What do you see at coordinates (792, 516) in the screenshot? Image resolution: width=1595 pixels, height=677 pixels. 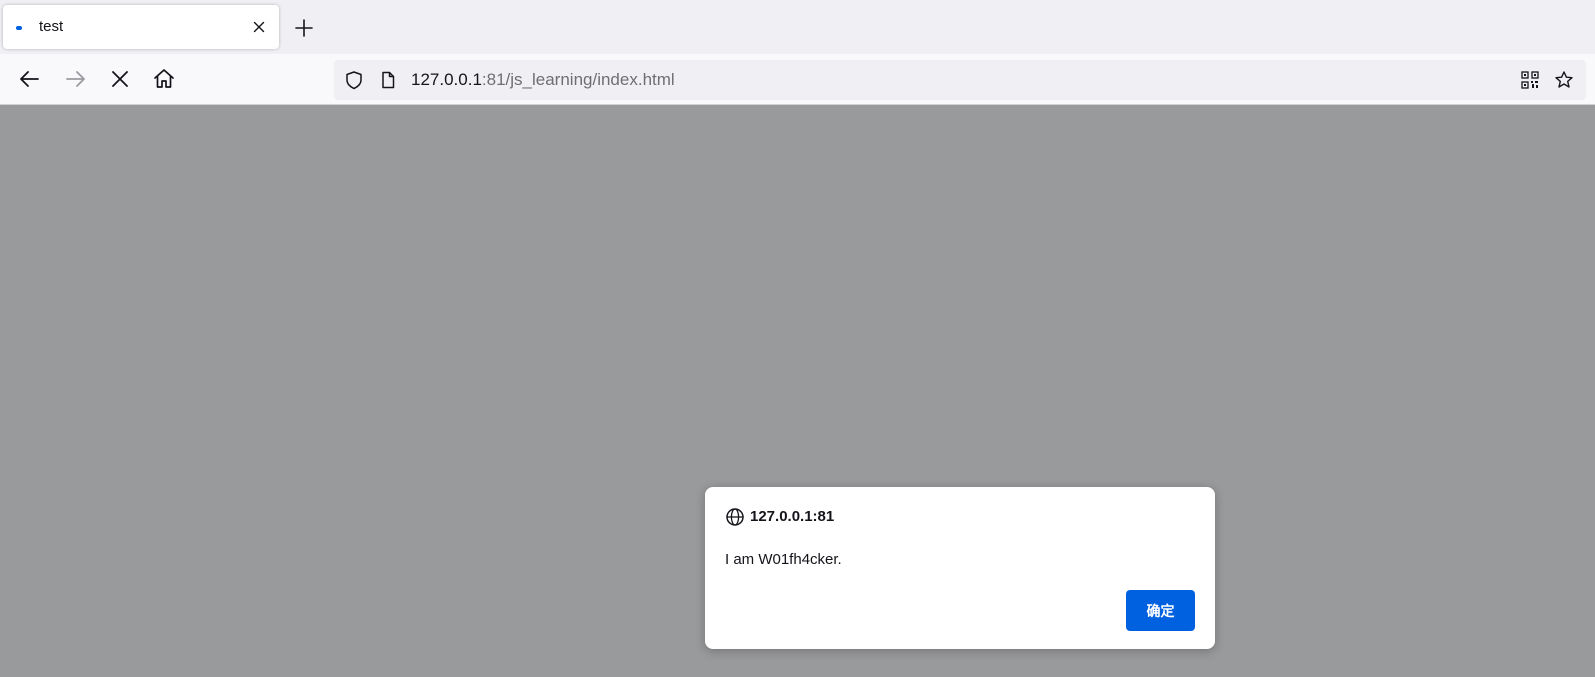 I see `dialog-origin: 127.0.0.1:81` at bounding box center [792, 516].